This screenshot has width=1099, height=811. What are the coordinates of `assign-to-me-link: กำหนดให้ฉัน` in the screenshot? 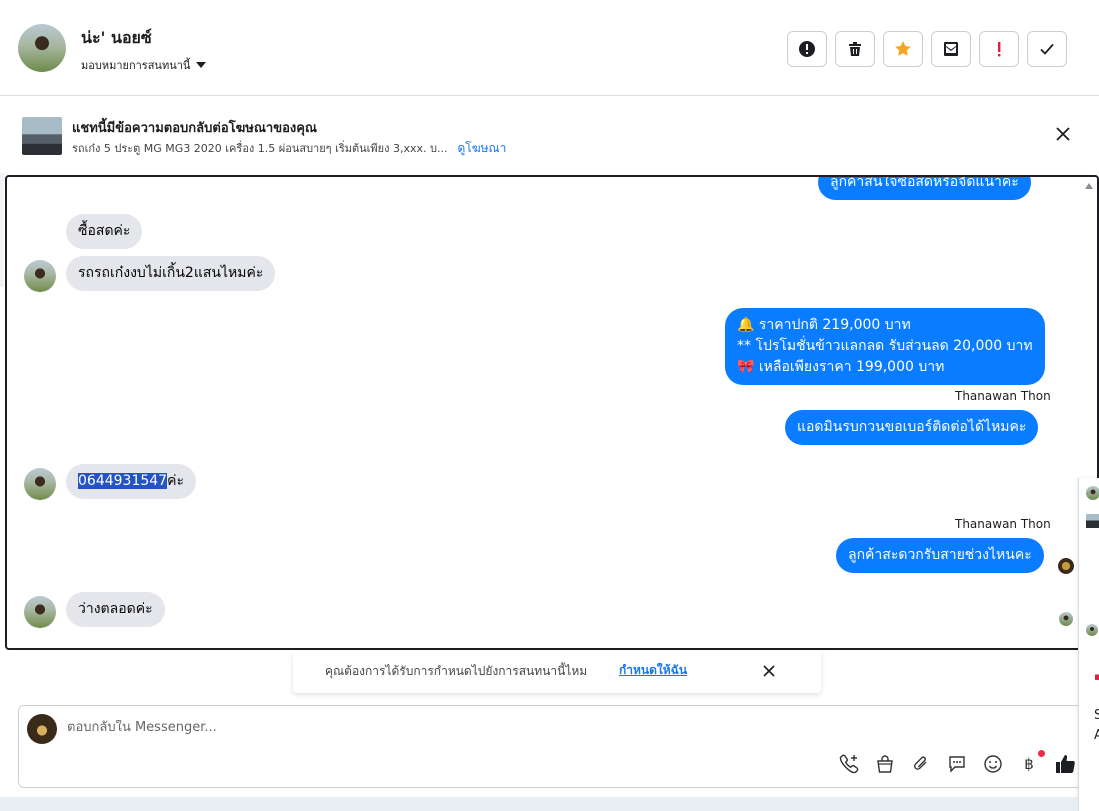 It's located at (653, 670).